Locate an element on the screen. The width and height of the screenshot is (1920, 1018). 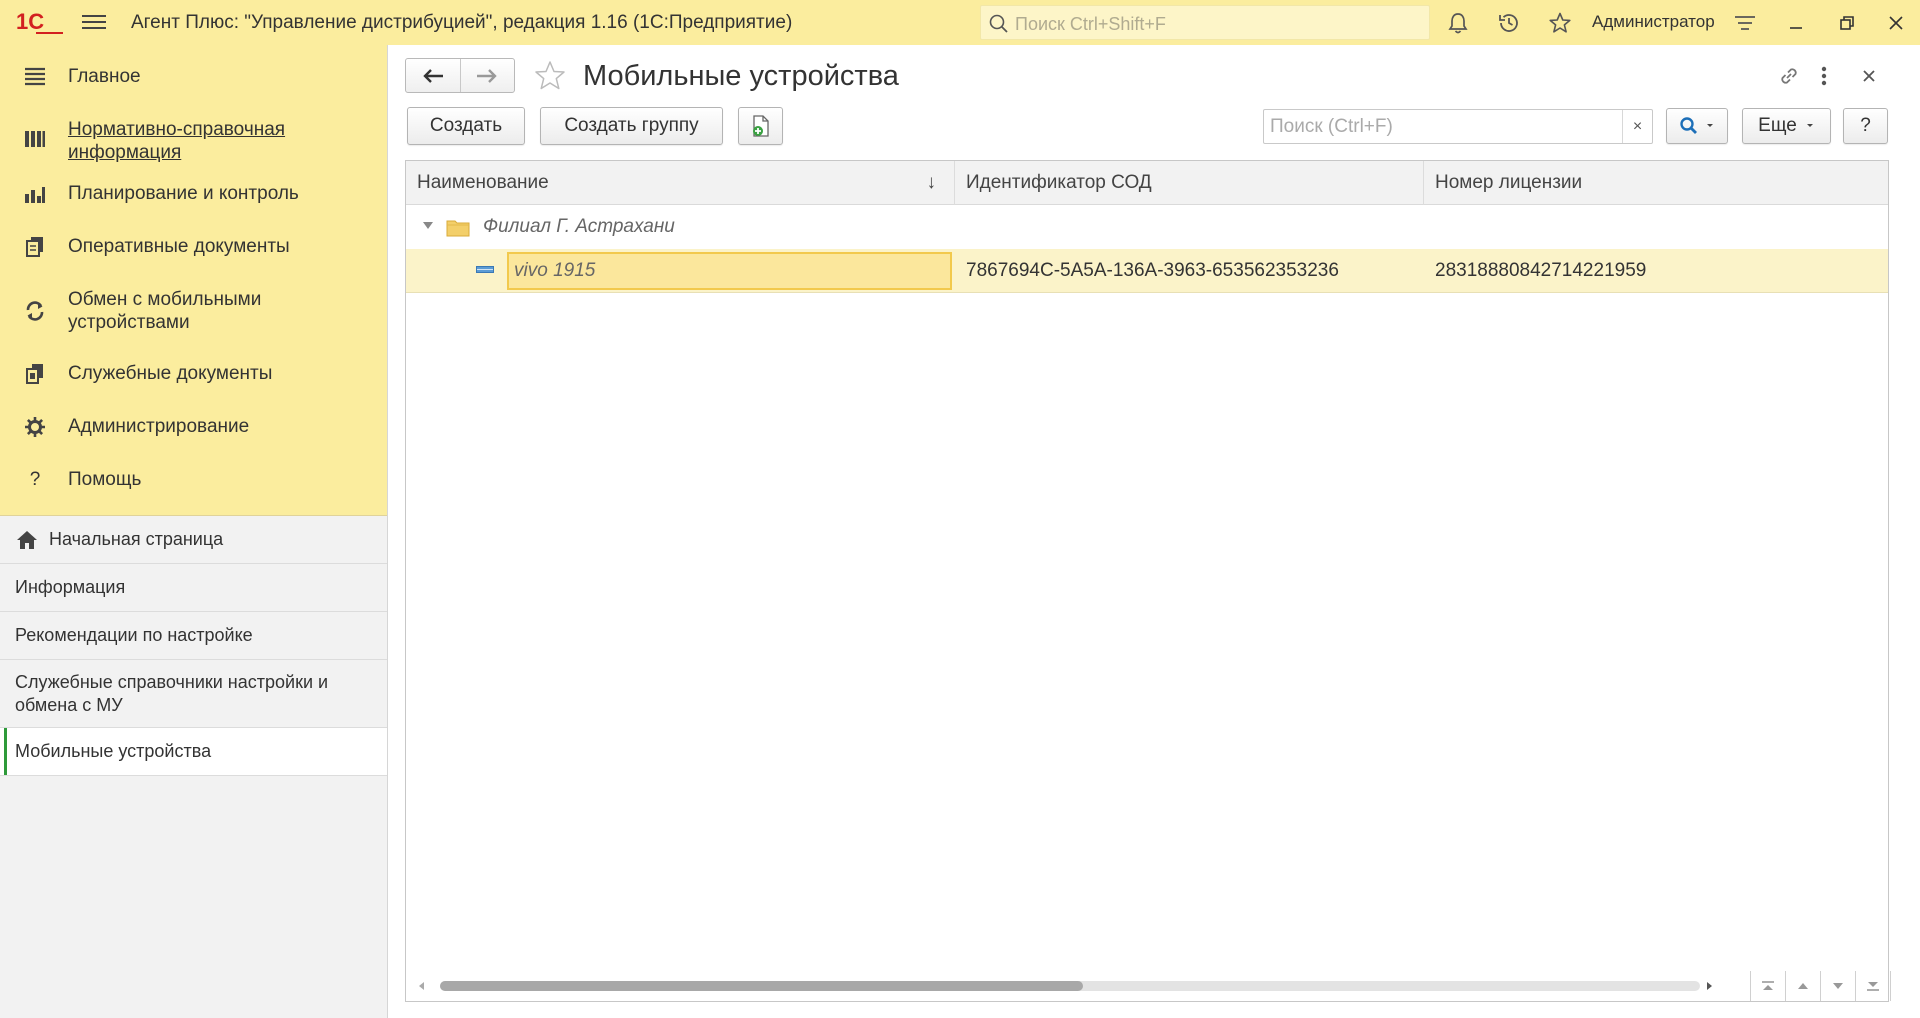
section-label: Нормативно-справочная информация is located at coordinates (177, 141).